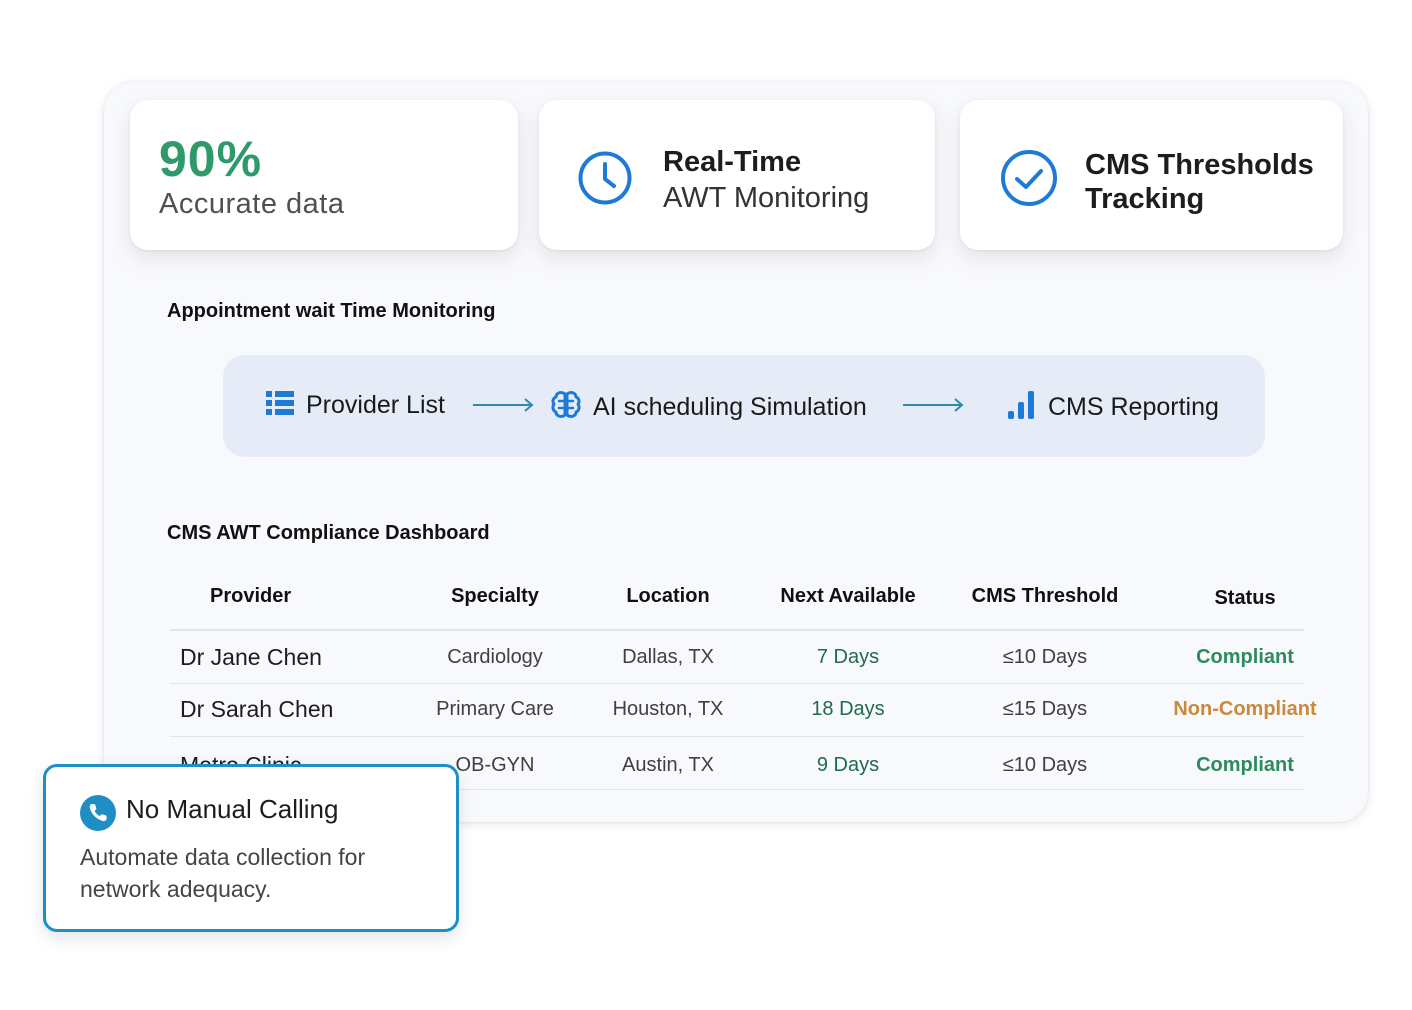 Image resolution: width=1412 pixels, height=1010 pixels. Describe the element at coordinates (668, 596) in the screenshot. I see `column-header-label: Location` at that location.